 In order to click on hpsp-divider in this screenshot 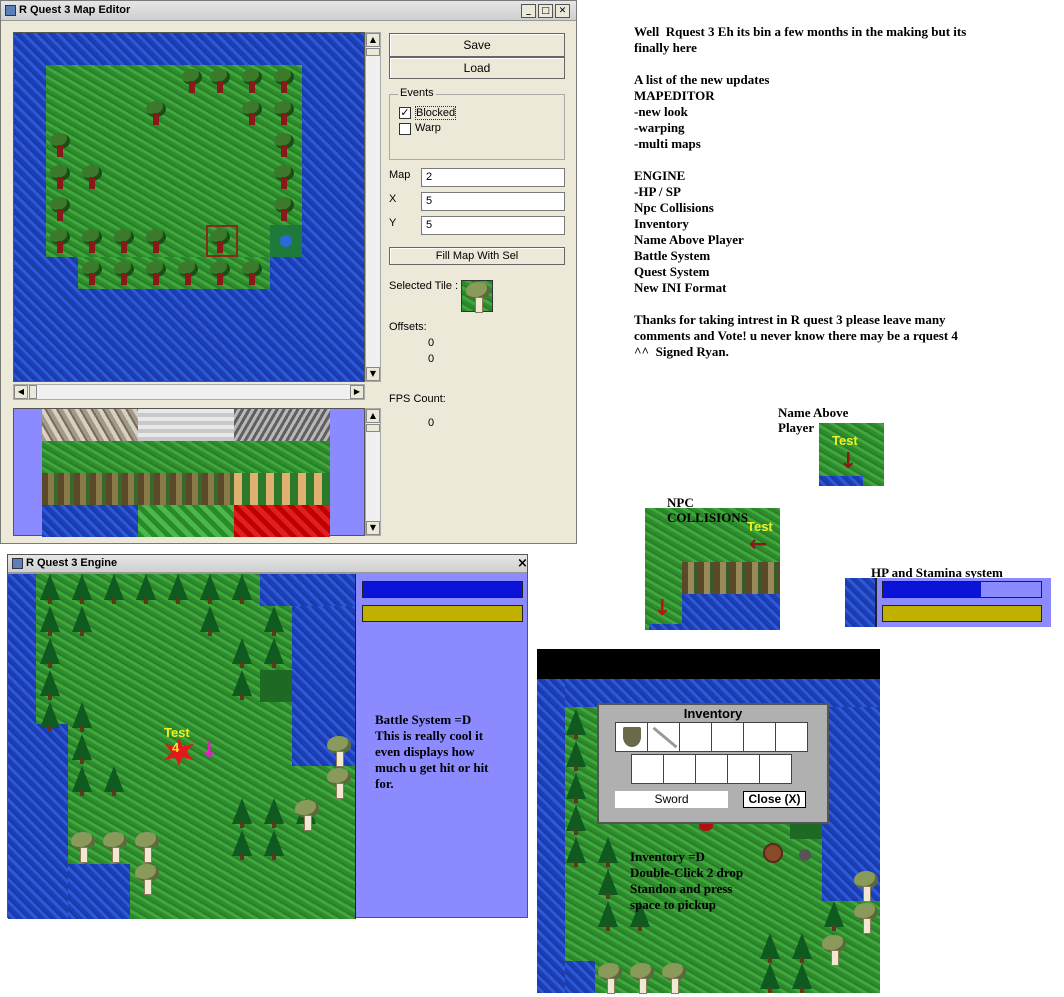, I will do `click(876, 602)`.